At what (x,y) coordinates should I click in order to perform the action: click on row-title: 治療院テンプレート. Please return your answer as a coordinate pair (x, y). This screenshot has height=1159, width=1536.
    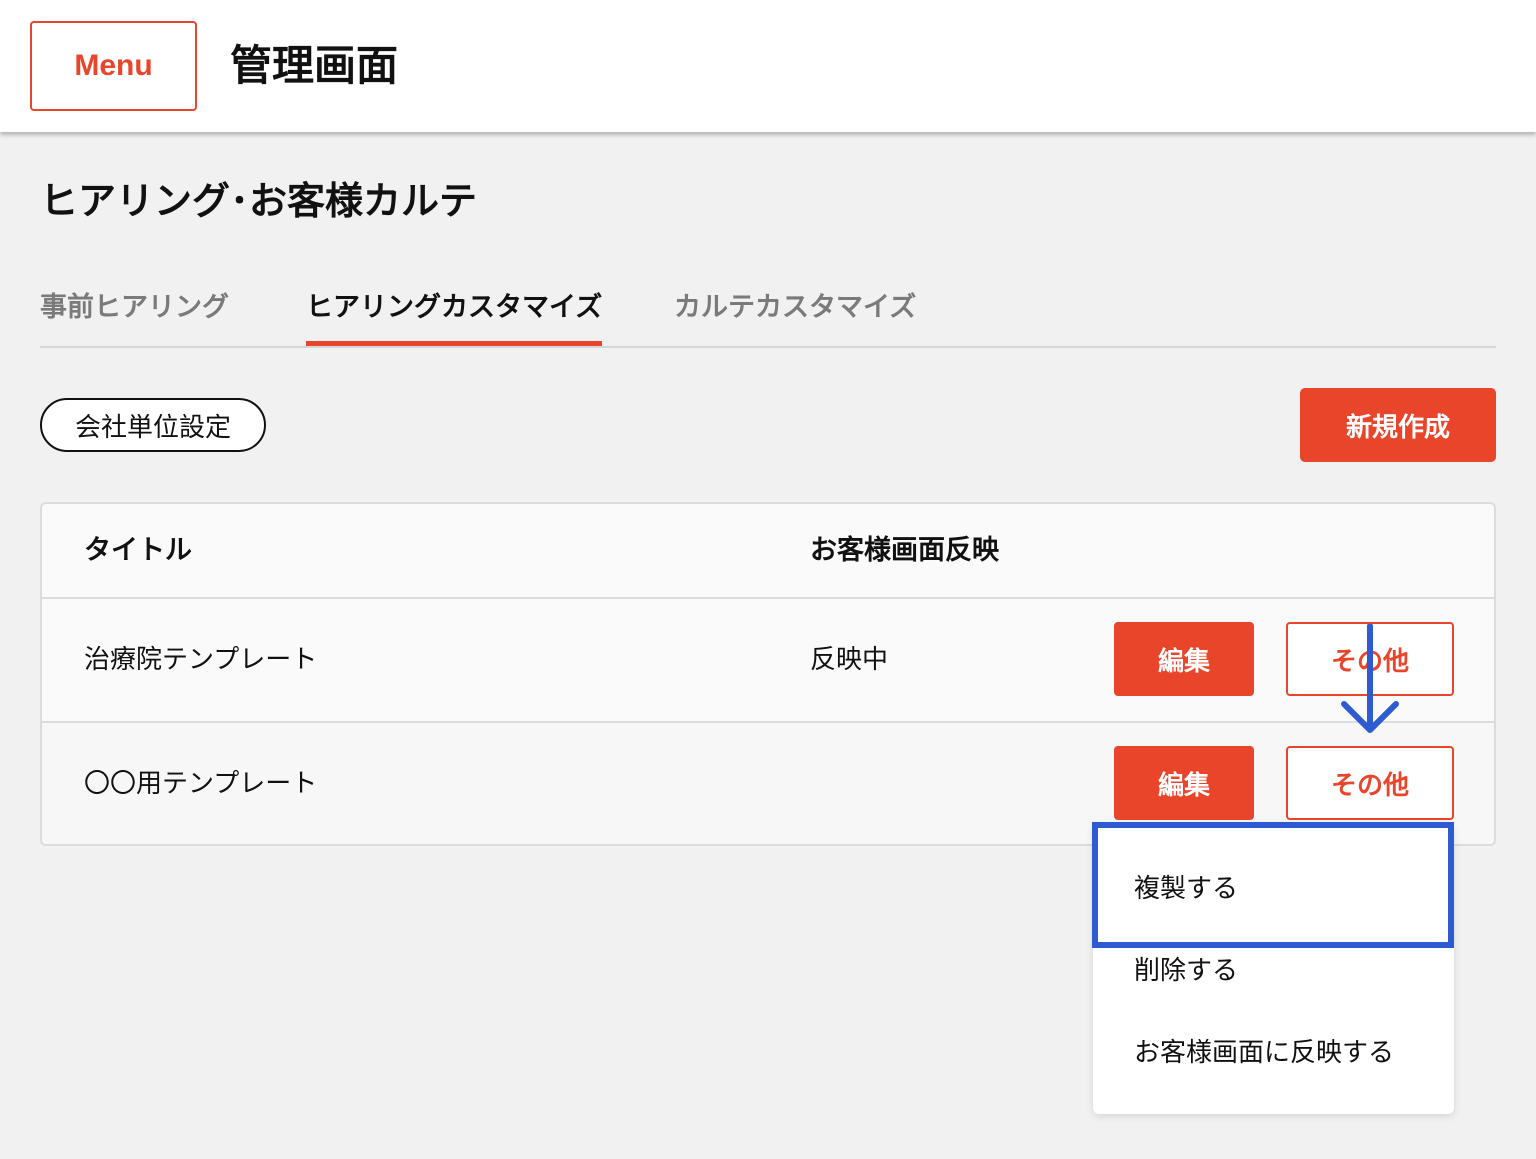
    Looking at the image, I should click on (201, 660).